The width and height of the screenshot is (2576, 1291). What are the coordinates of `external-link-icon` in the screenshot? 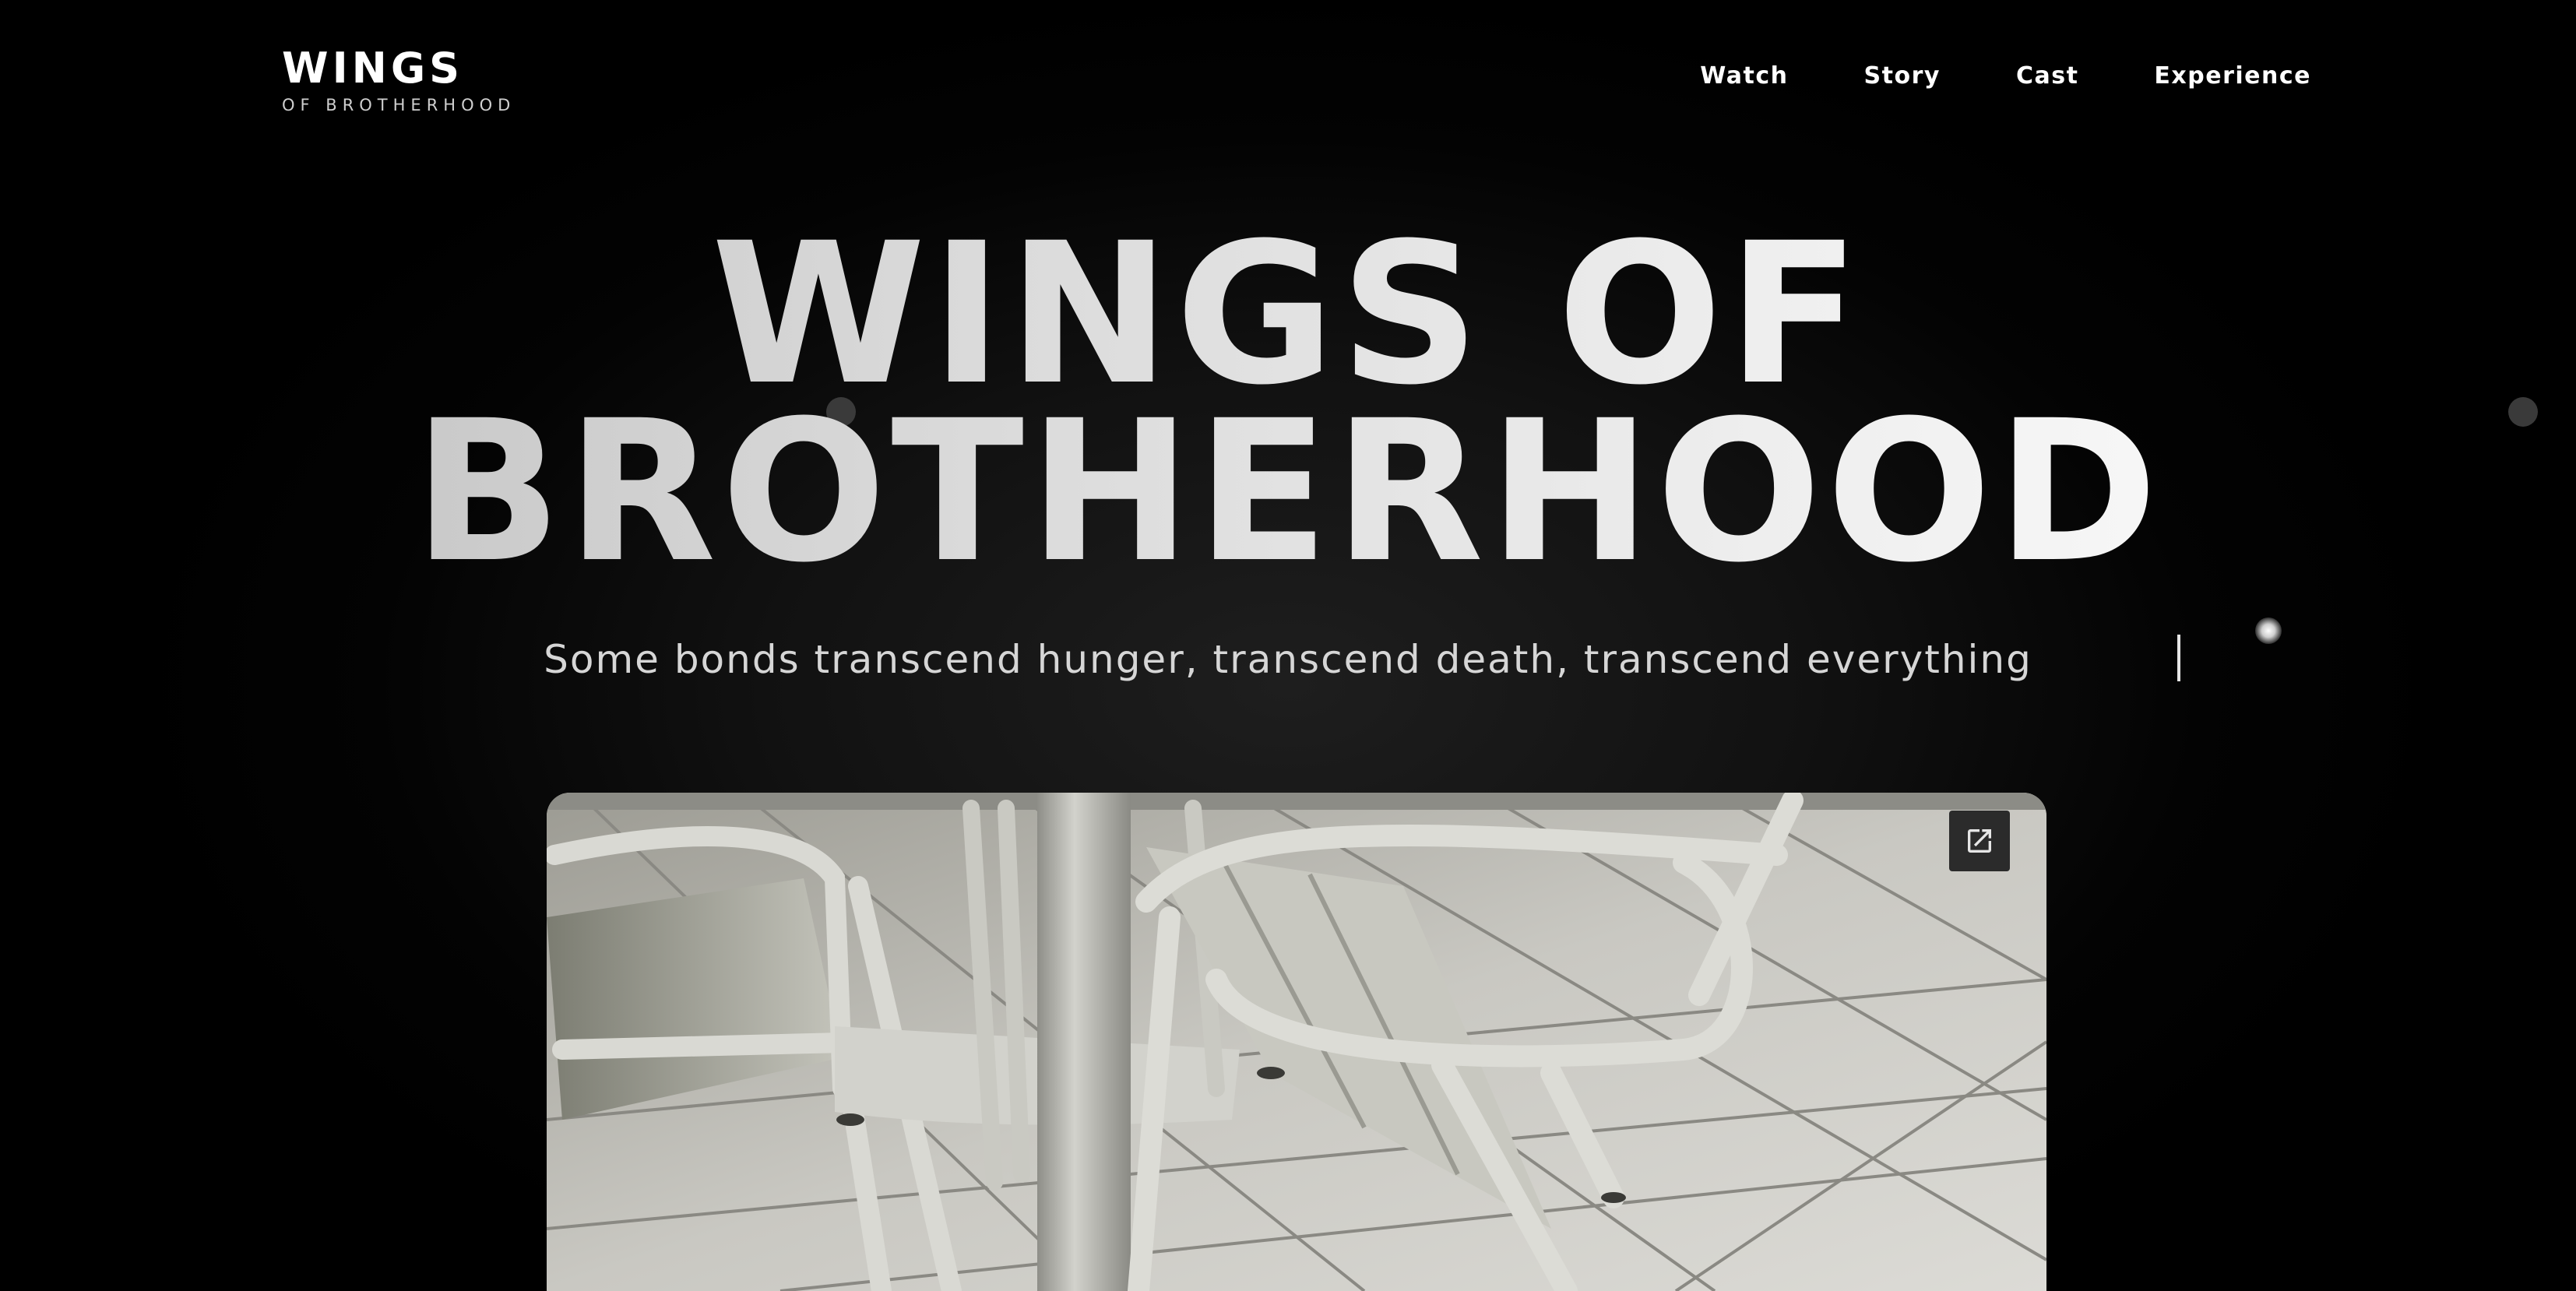 It's located at (1979, 841).